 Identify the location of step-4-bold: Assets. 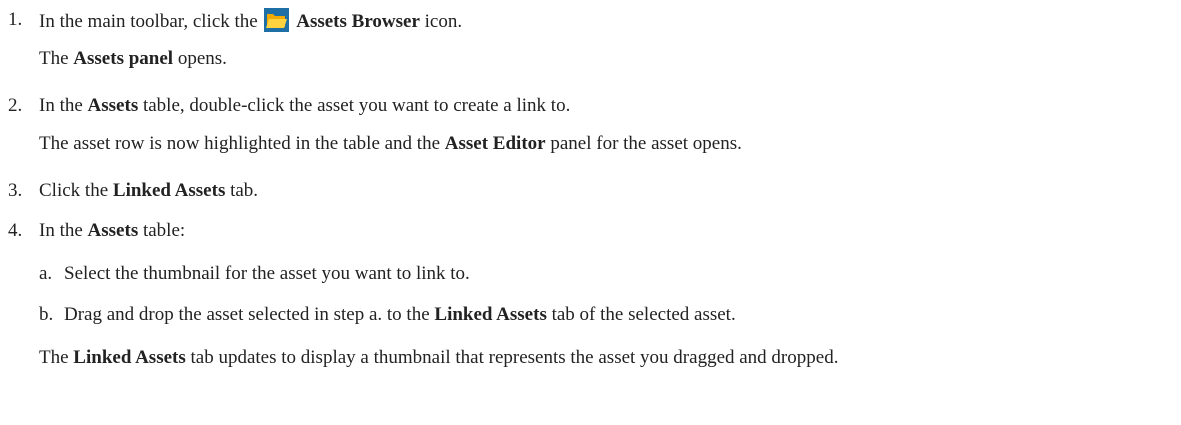
(113, 230).